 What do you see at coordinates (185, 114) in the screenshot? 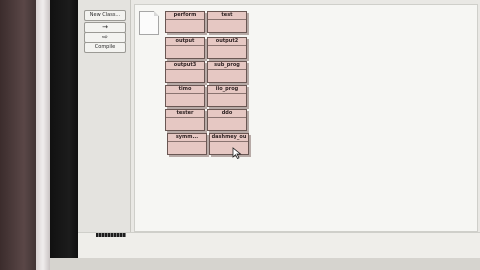
I see `class-name: tester` at bounding box center [185, 114].